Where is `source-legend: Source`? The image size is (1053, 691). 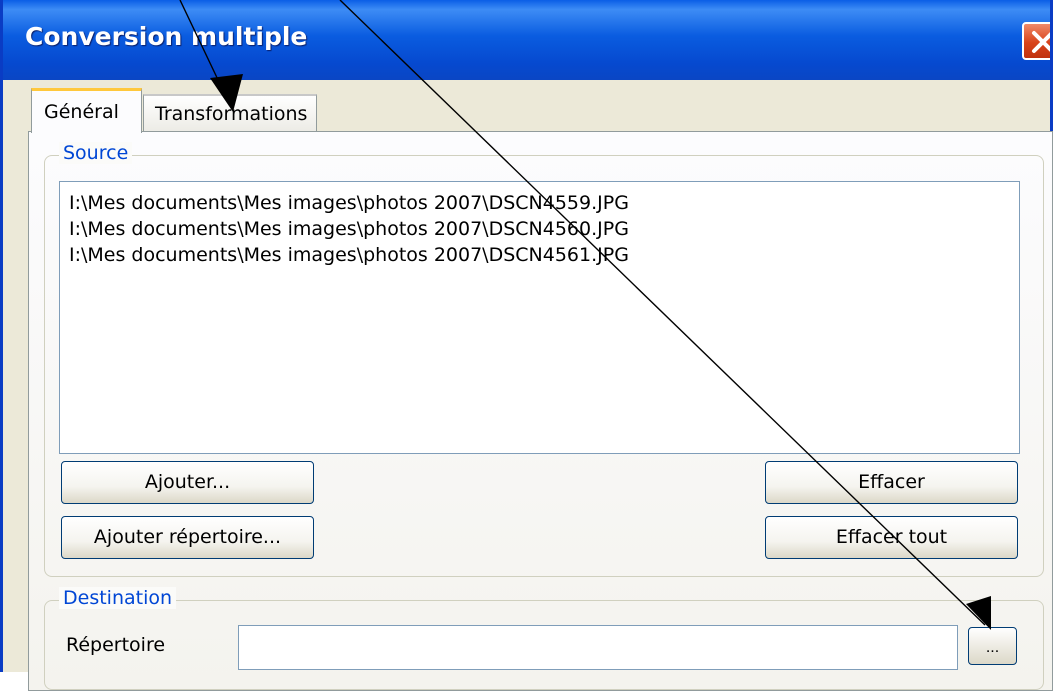 source-legend: Source is located at coordinates (96, 153).